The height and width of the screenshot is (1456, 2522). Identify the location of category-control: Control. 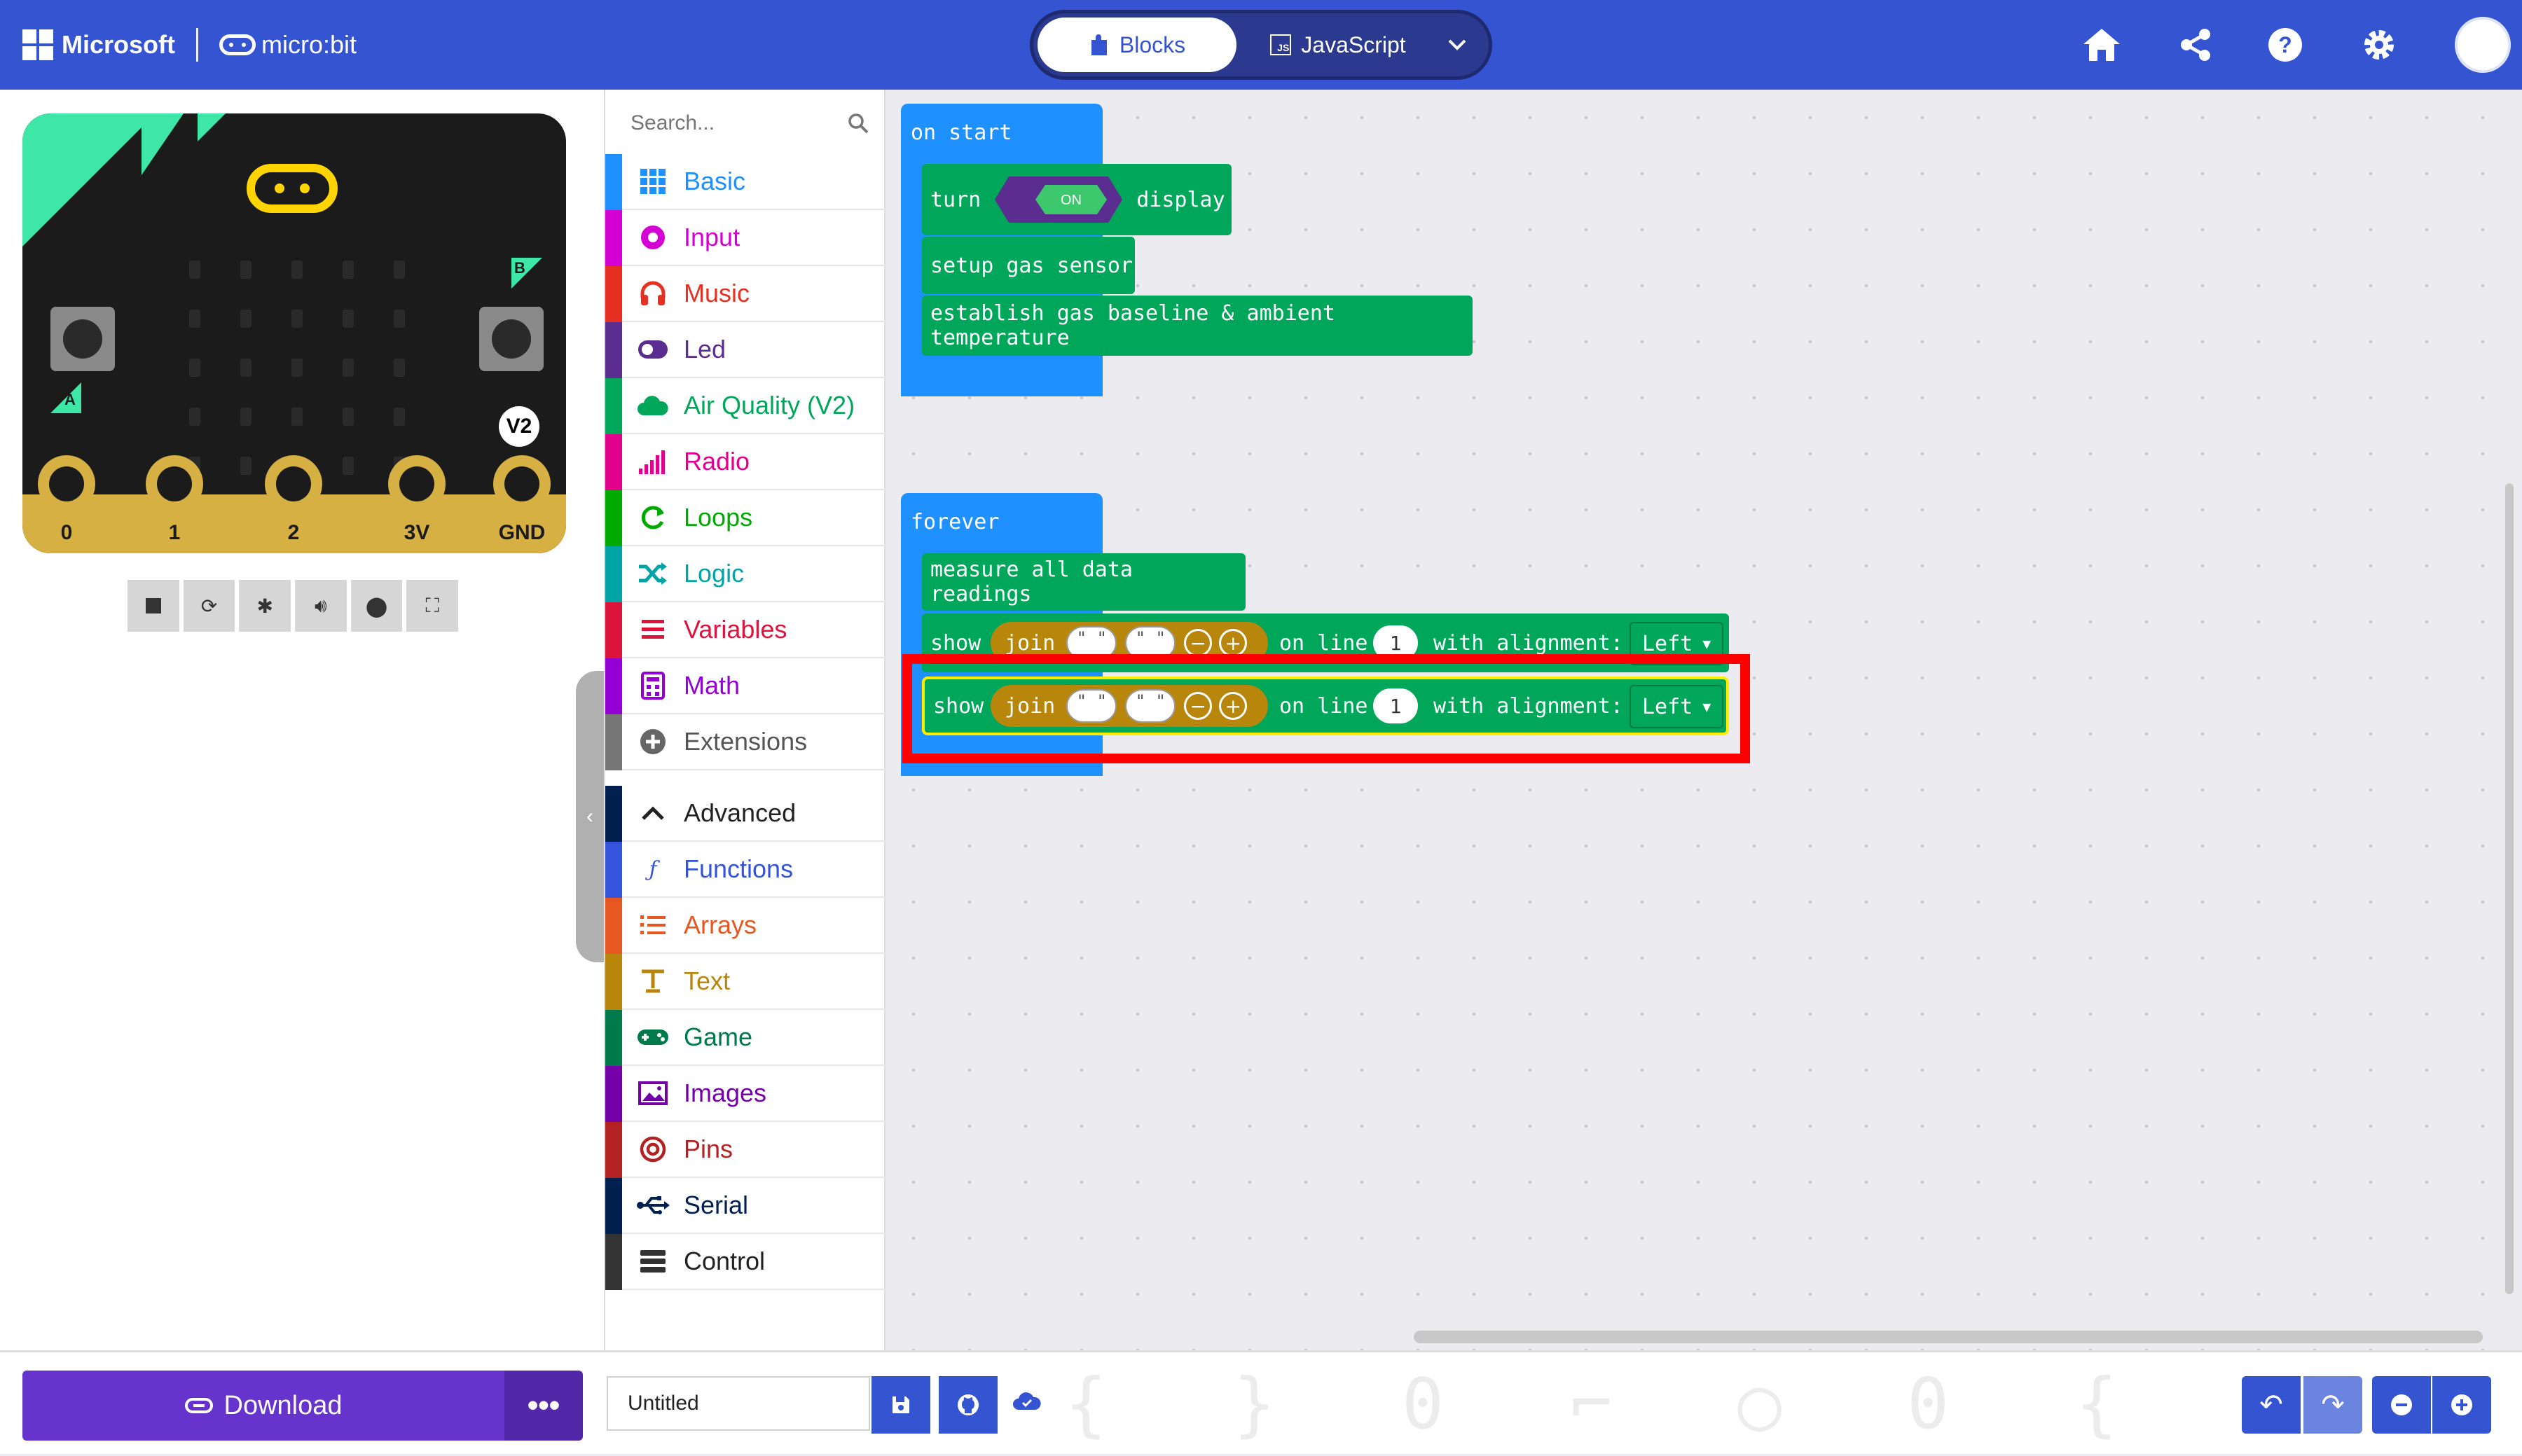
(746, 1262).